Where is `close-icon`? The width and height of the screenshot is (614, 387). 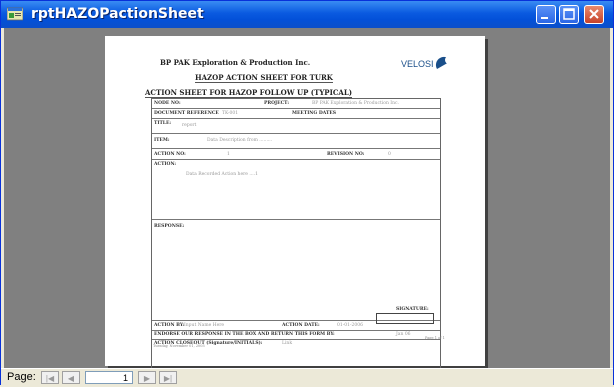
close-icon is located at coordinates (594, 14).